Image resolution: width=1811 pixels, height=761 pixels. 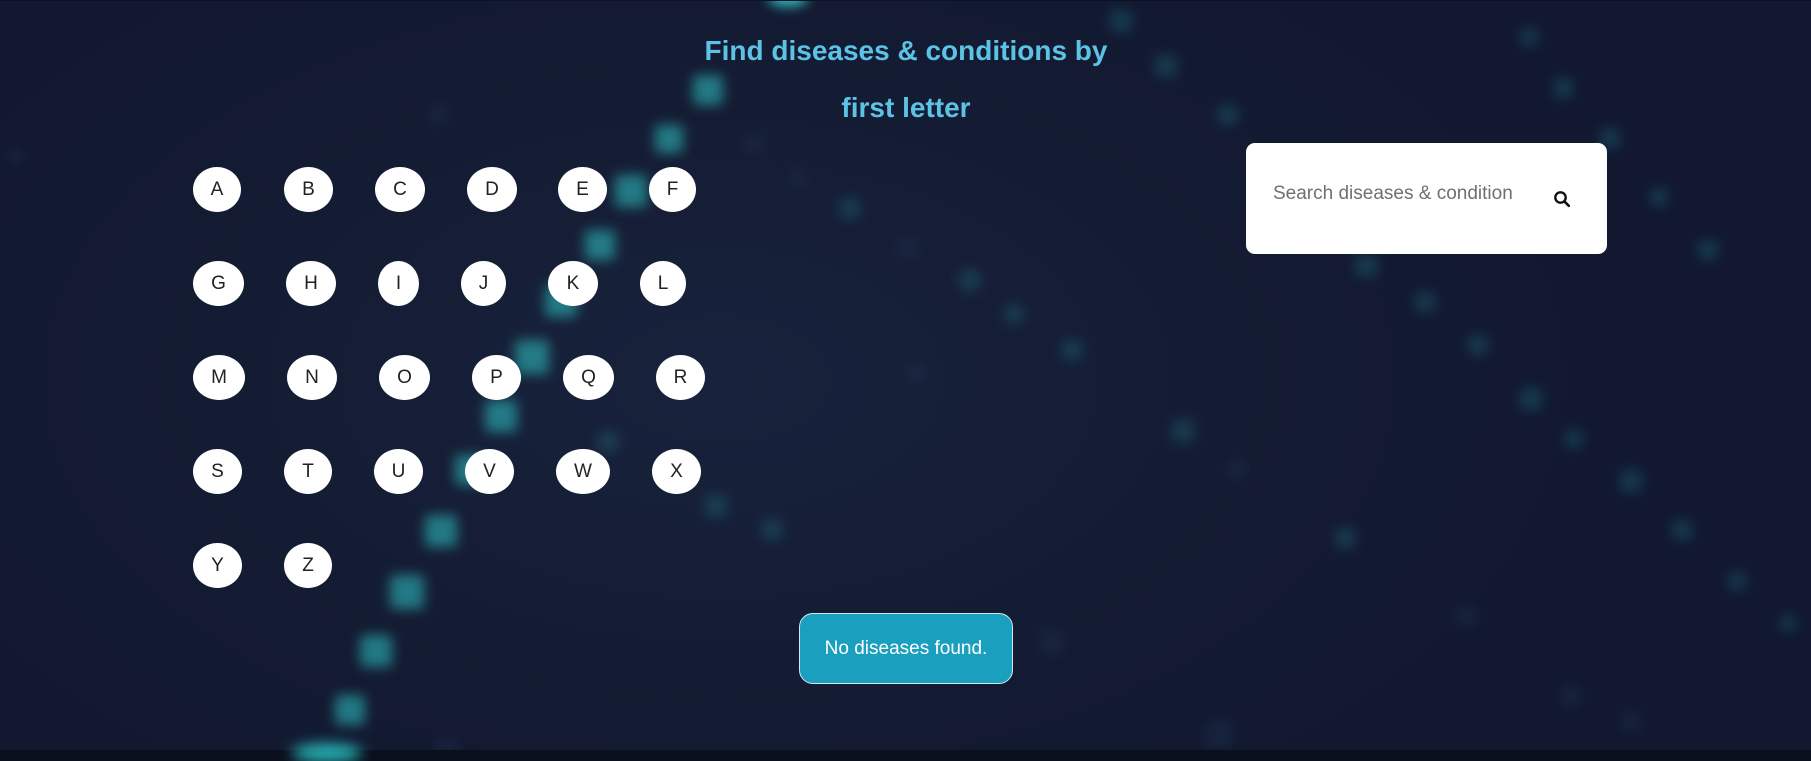 What do you see at coordinates (312, 377) in the screenshot?
I see `letter-button-n: N` at bounding box center [312, 377].